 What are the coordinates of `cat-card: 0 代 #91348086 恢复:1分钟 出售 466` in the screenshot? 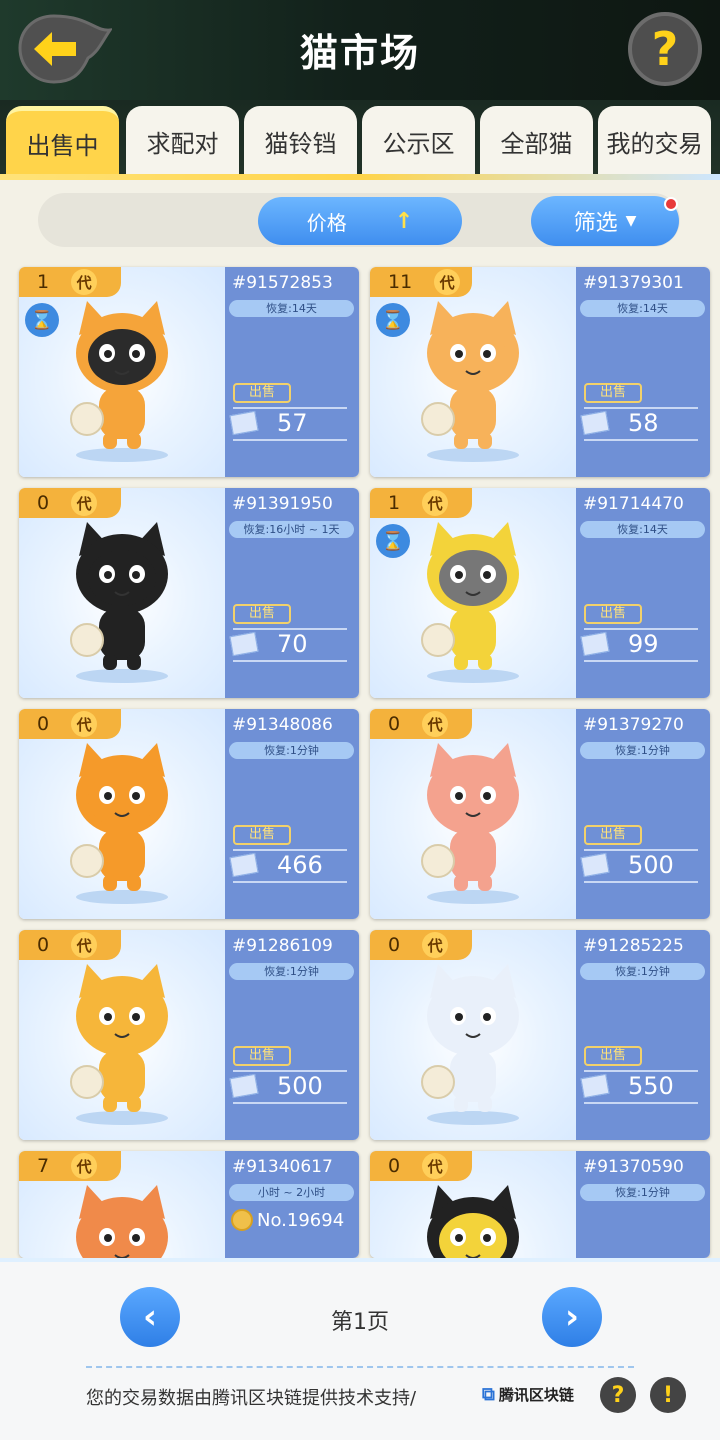 It's located at (189, 814).